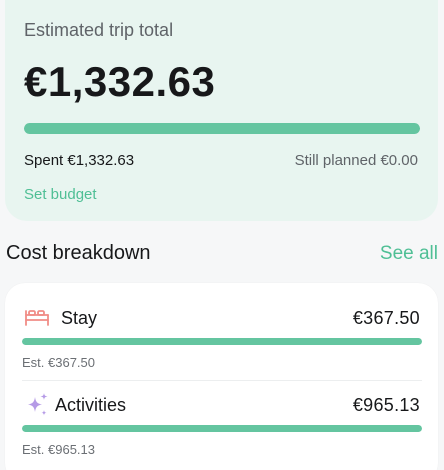 This screenshot has height=470, width=444. I want to click on category-estimate: Est. €965.13, so click(58, 449).